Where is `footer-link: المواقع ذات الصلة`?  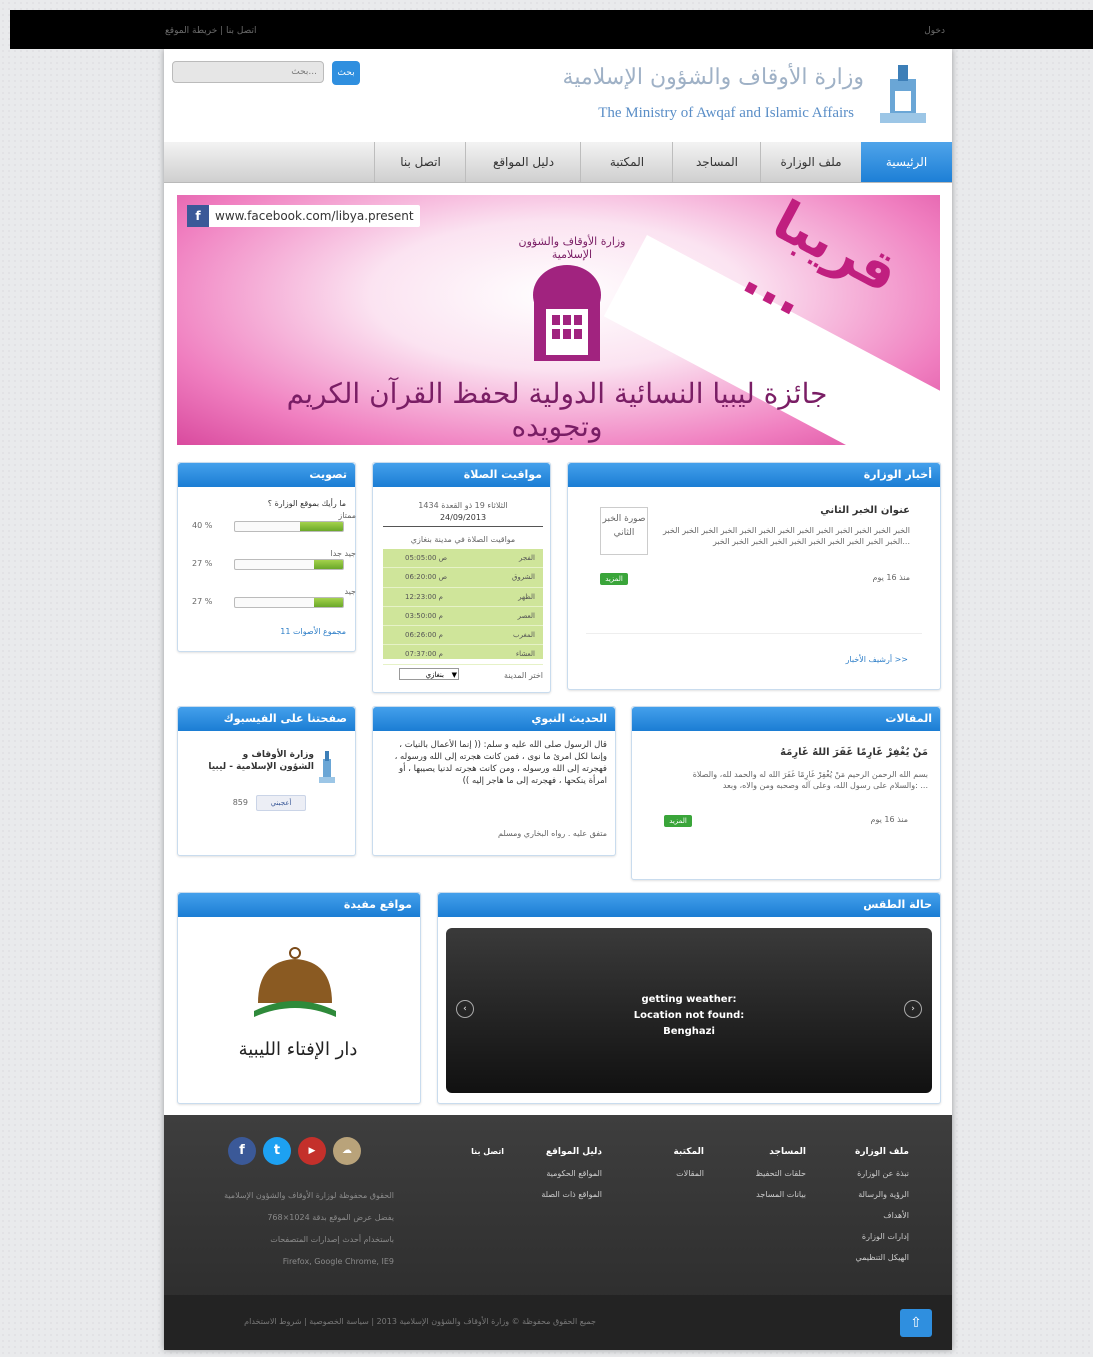 footer-link: المواقع ذات الصلة is located at coordinates (558, 1194).